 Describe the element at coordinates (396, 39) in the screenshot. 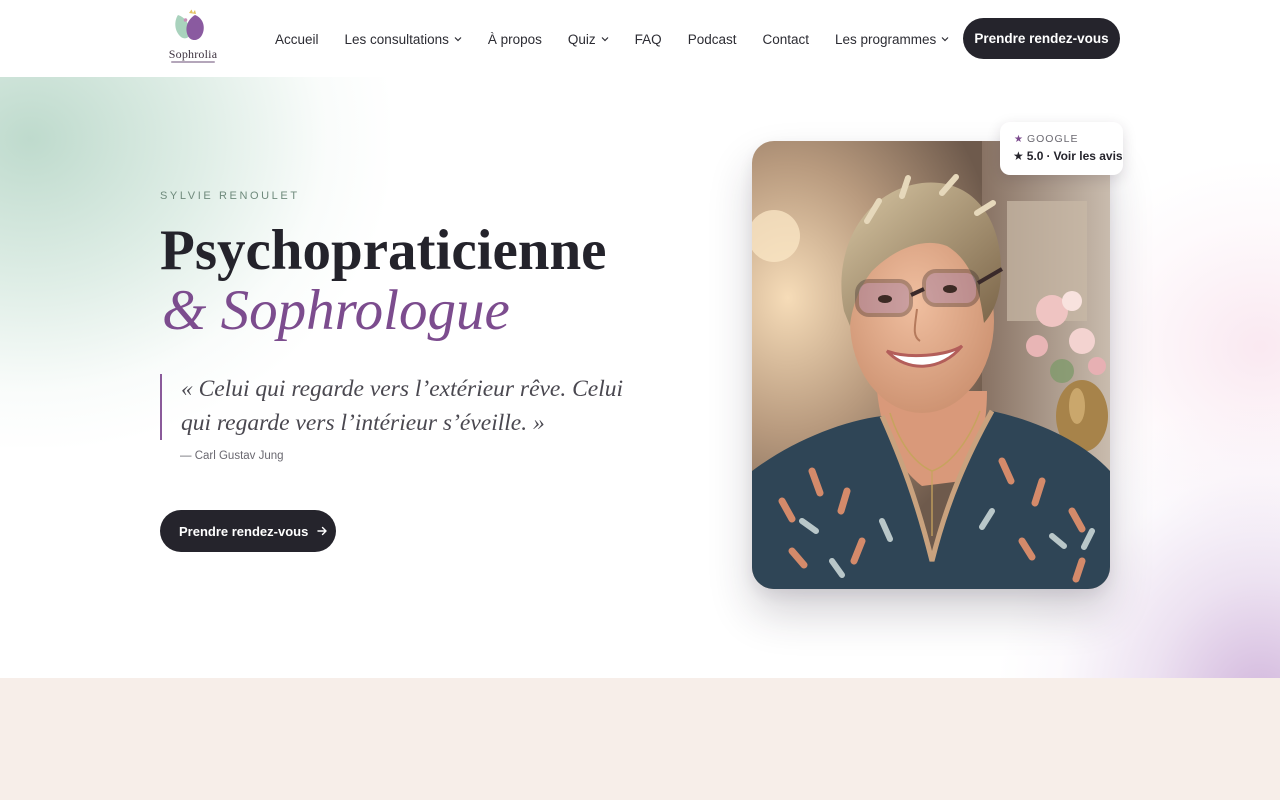

I see `nav-item-label: Les consultations` at that location.